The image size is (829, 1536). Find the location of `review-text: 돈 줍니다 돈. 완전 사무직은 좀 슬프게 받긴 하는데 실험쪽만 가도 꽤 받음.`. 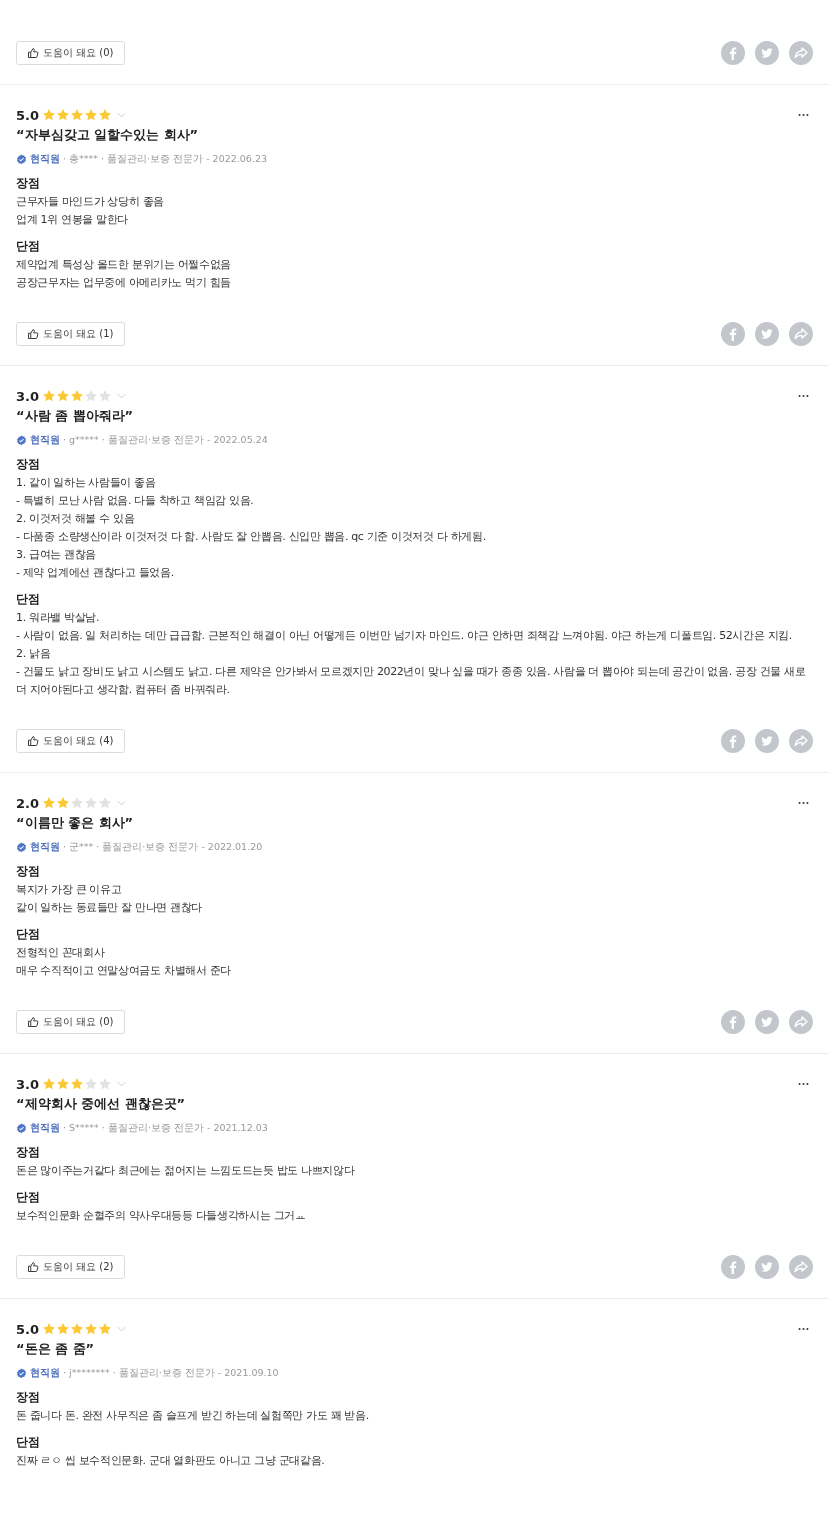

review-text: 돈 줍니다 돈. 완전 사무직은 좀 슬프게 받긴 하는데 실험쪽만 가도 꽤 받음. is located at coordinates (193, 1416).